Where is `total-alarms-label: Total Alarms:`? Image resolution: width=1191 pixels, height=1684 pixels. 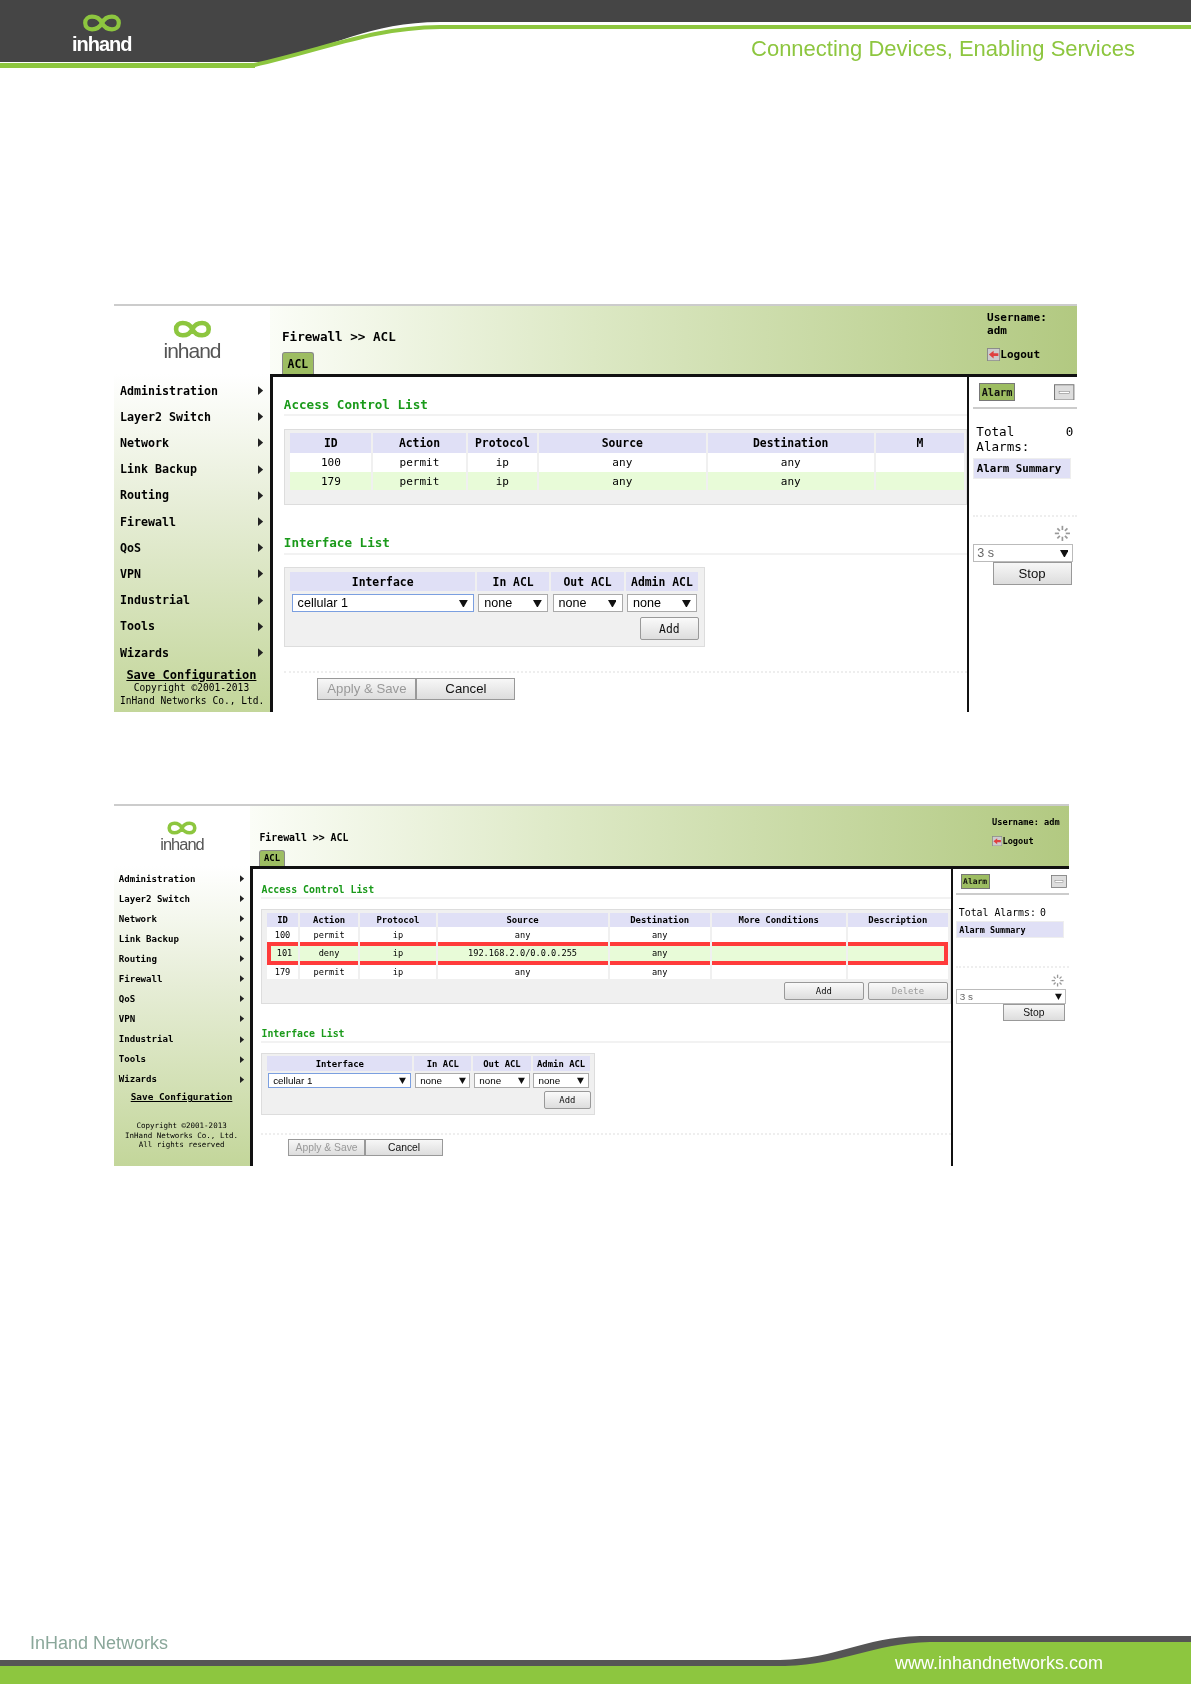 total-alarms-label: Total Alarms: is located at coordinates (997, 913).